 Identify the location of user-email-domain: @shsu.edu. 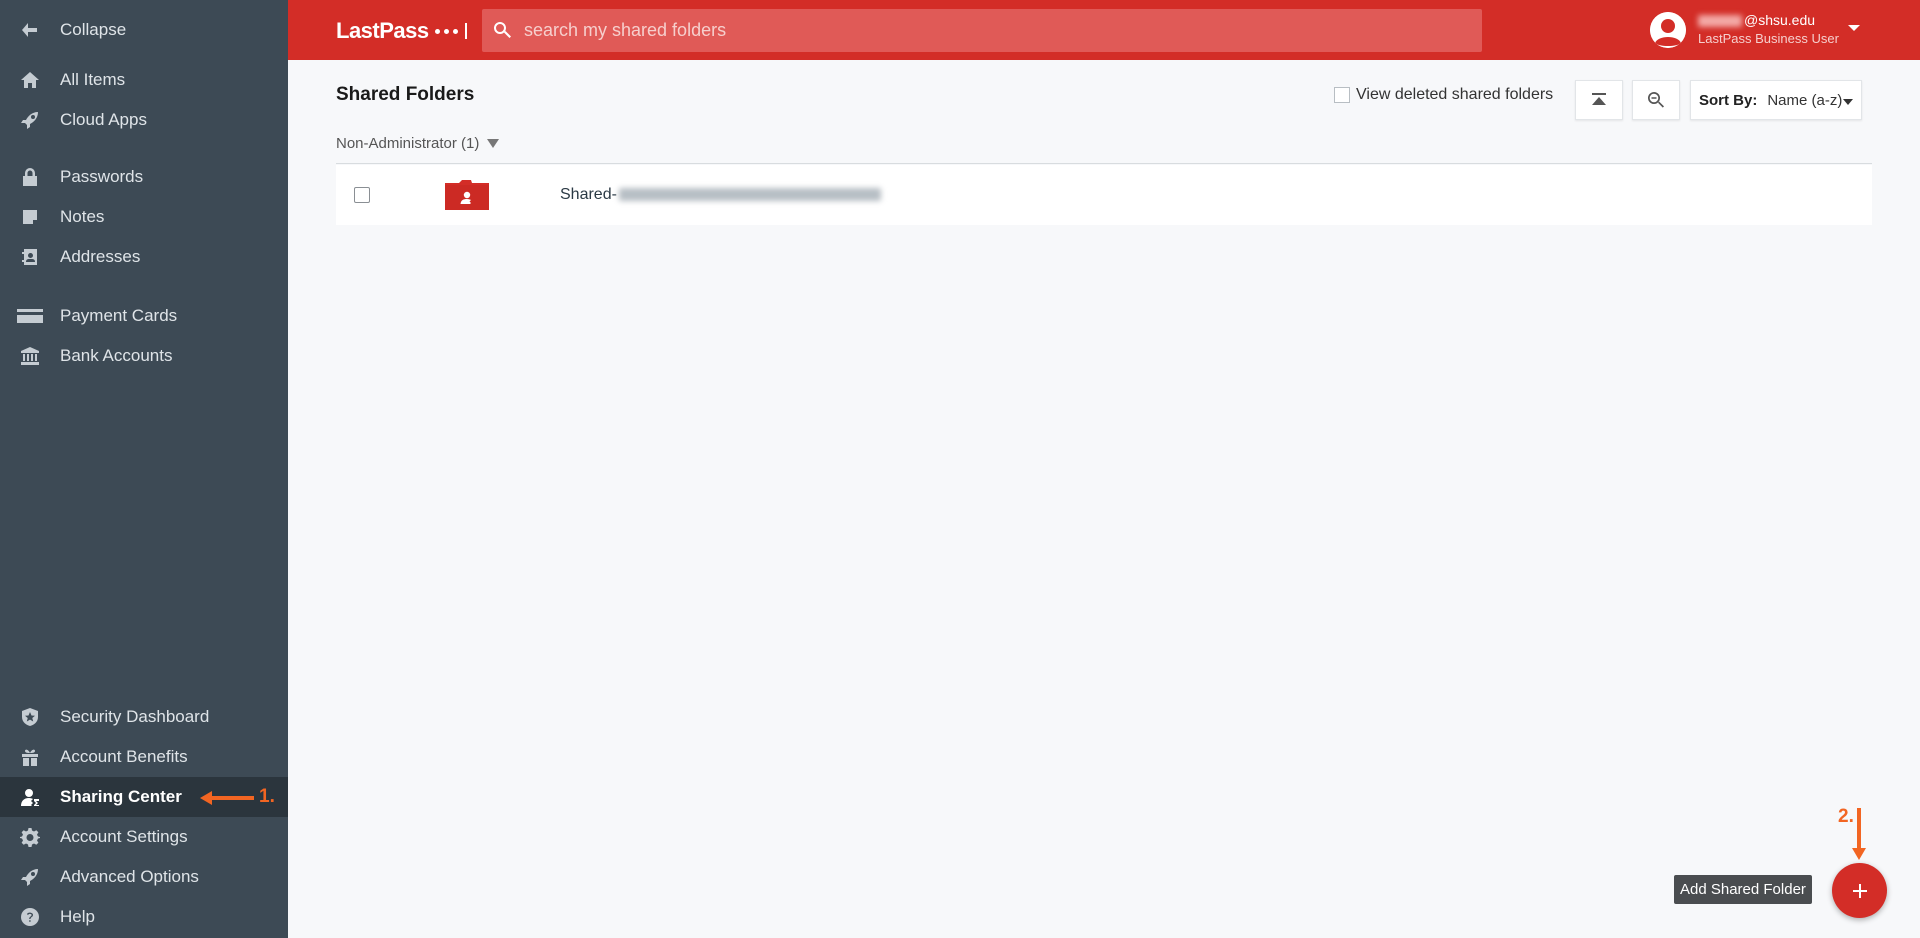
(1780, 20).